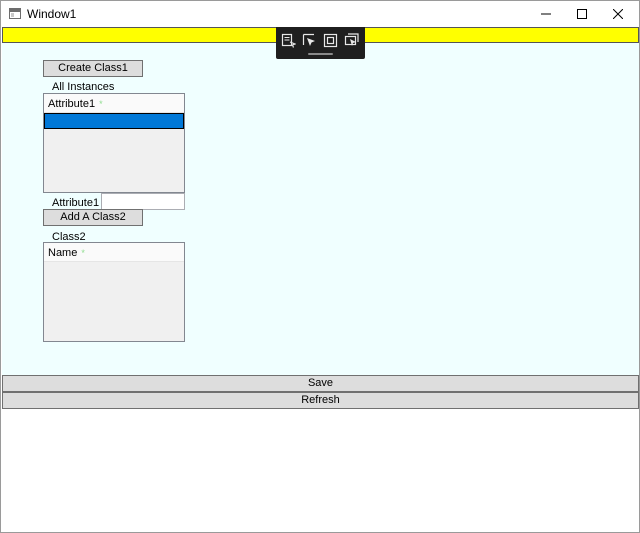 The height and width of the screenshot is (533, 640). Describe the element at coordinates (546, 13) in the screenshot. I see `minimize-icon` at that location.